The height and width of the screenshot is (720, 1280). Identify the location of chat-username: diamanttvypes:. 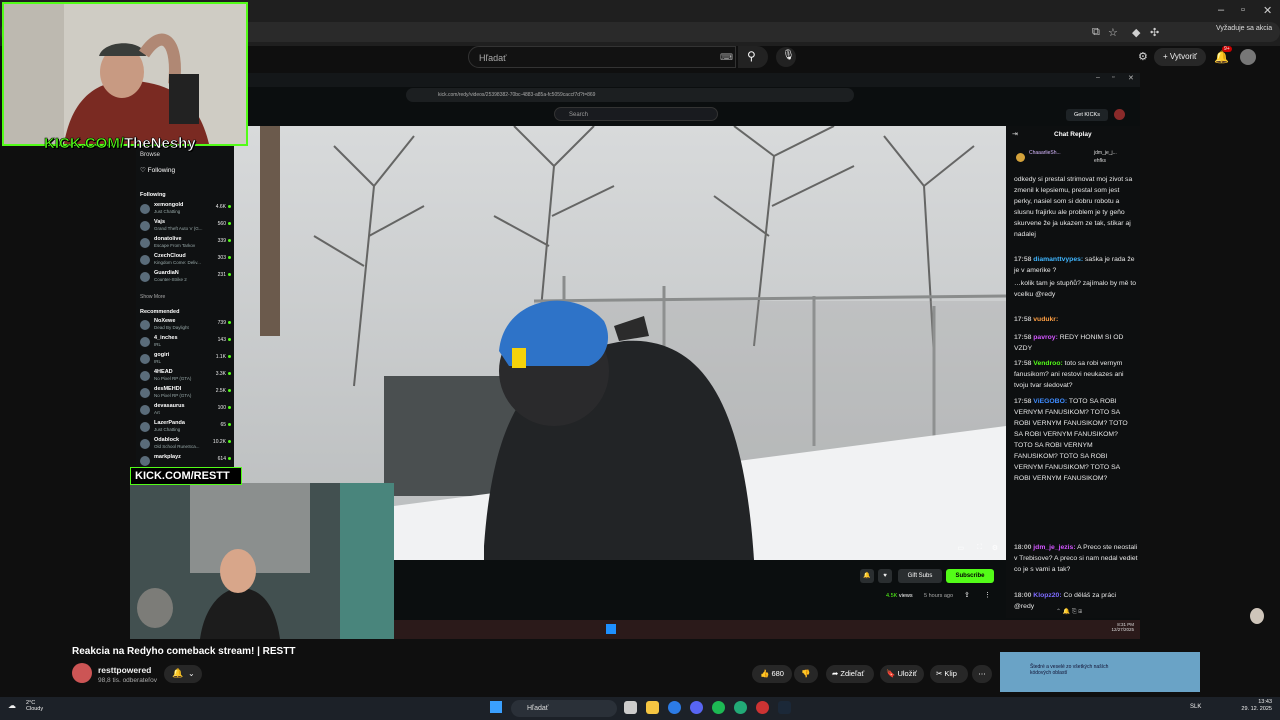
(1058, 259).